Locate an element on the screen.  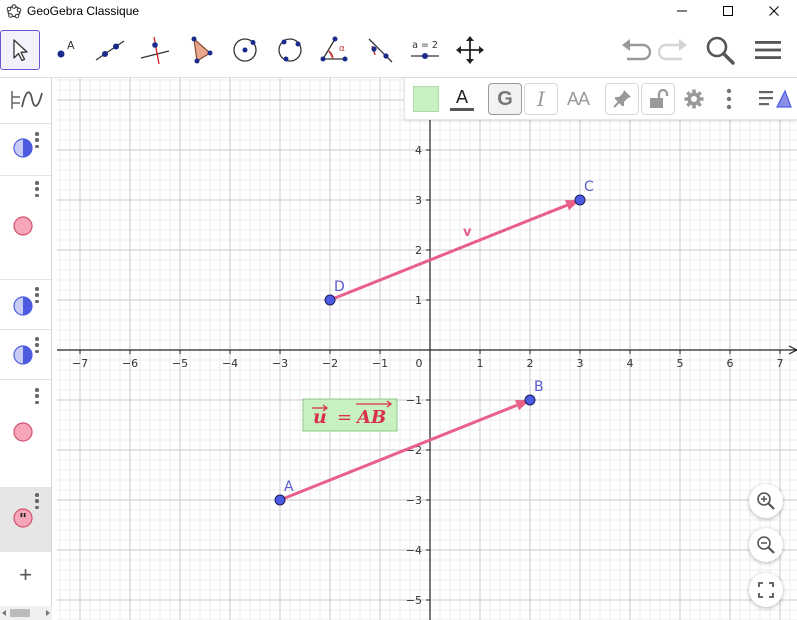
angle-icon: α is located at coordinates (334, 49).